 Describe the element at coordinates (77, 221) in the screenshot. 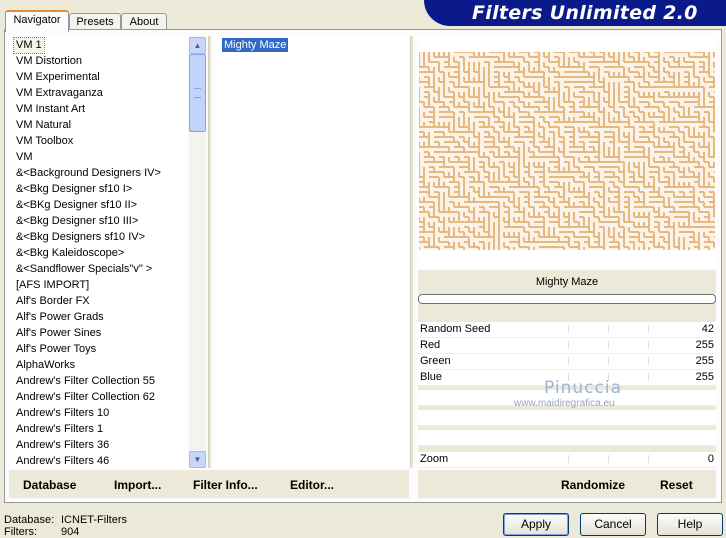

I see `category-item: &<Bkg Designer sf10 III>` at that location.